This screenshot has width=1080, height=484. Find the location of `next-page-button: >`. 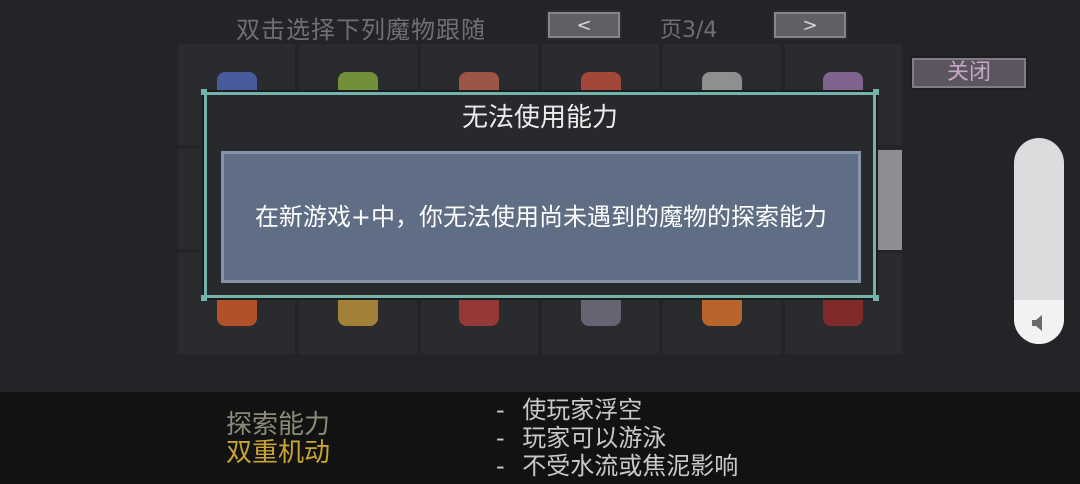

next-page-button: > is located at coordinates (810, 25).